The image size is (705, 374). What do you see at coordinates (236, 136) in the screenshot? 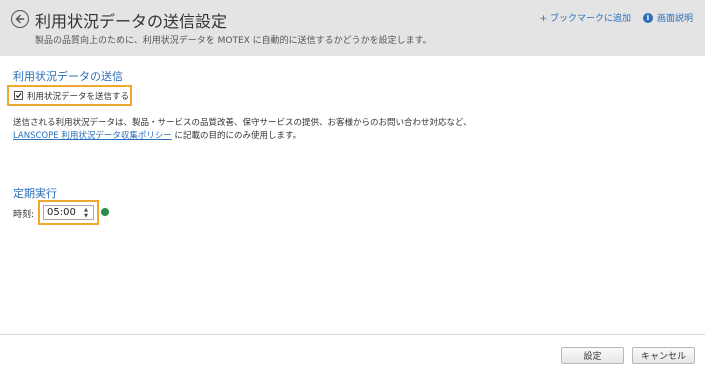
I see `description-line-2-suffix: に記載の目的にのみ使用します。` at bounding box center [236, 136].